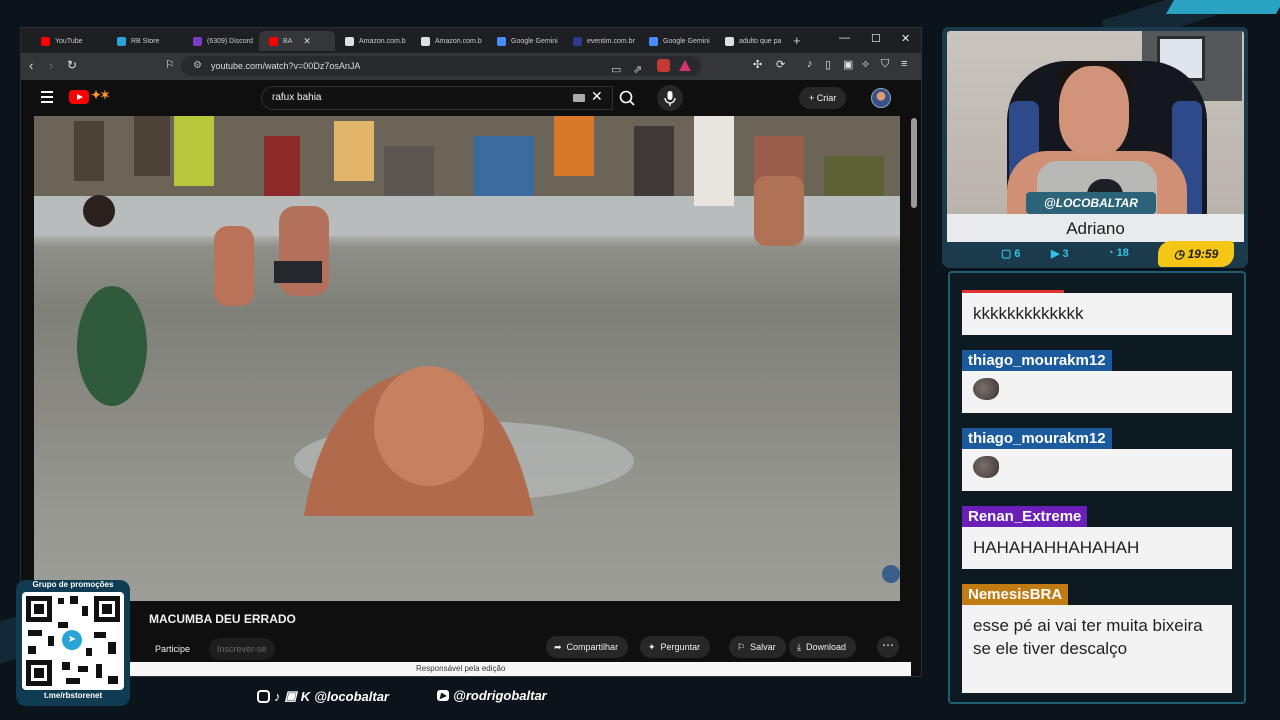 The image size is (1280, 720). What do you see at coordinates (753, 41) in the screenshot?
I see `browser-tab: adulto que pa` at bounding box center [753, 41].